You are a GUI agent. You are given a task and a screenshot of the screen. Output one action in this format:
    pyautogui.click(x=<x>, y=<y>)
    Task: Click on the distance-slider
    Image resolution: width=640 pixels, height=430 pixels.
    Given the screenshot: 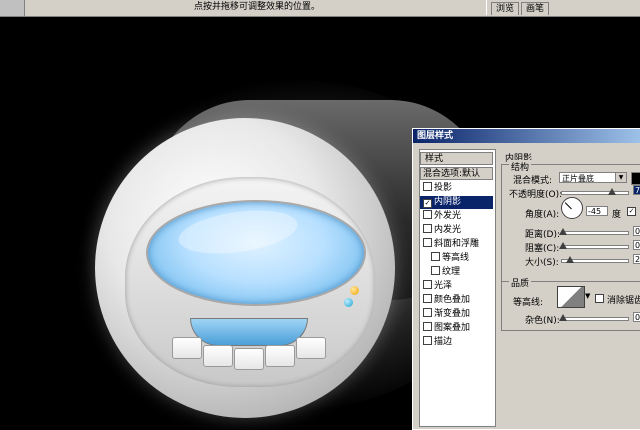 What is the action you would take?
    pyautogui.click(x=594, y=231)
    